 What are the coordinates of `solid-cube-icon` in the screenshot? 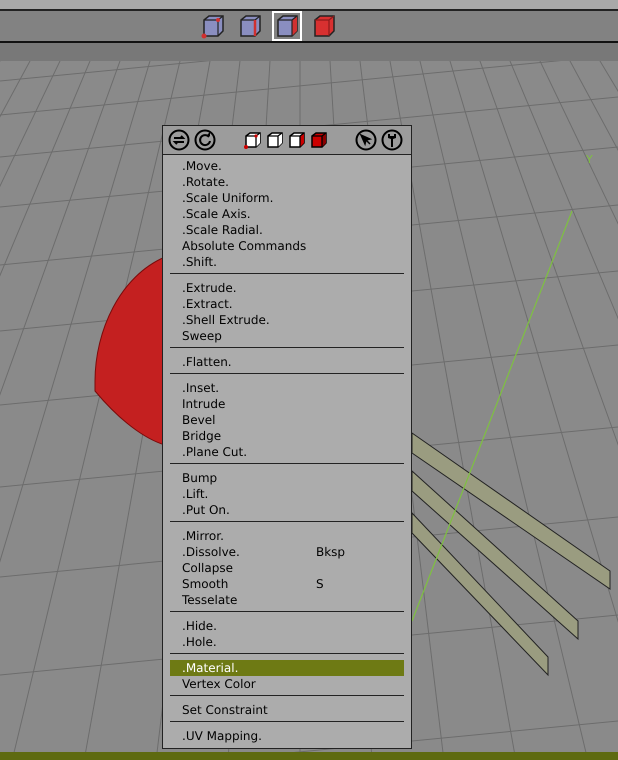 It's located at (319, 140).